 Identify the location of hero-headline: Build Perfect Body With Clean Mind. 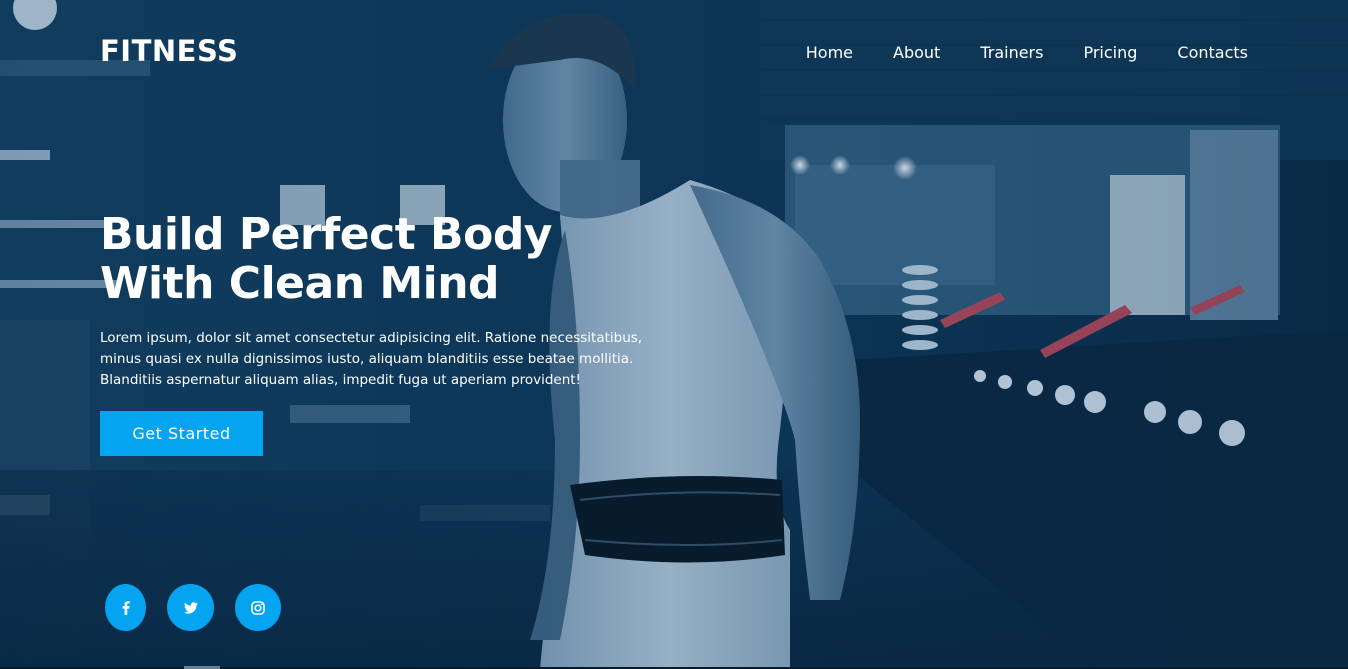
(326, 259).